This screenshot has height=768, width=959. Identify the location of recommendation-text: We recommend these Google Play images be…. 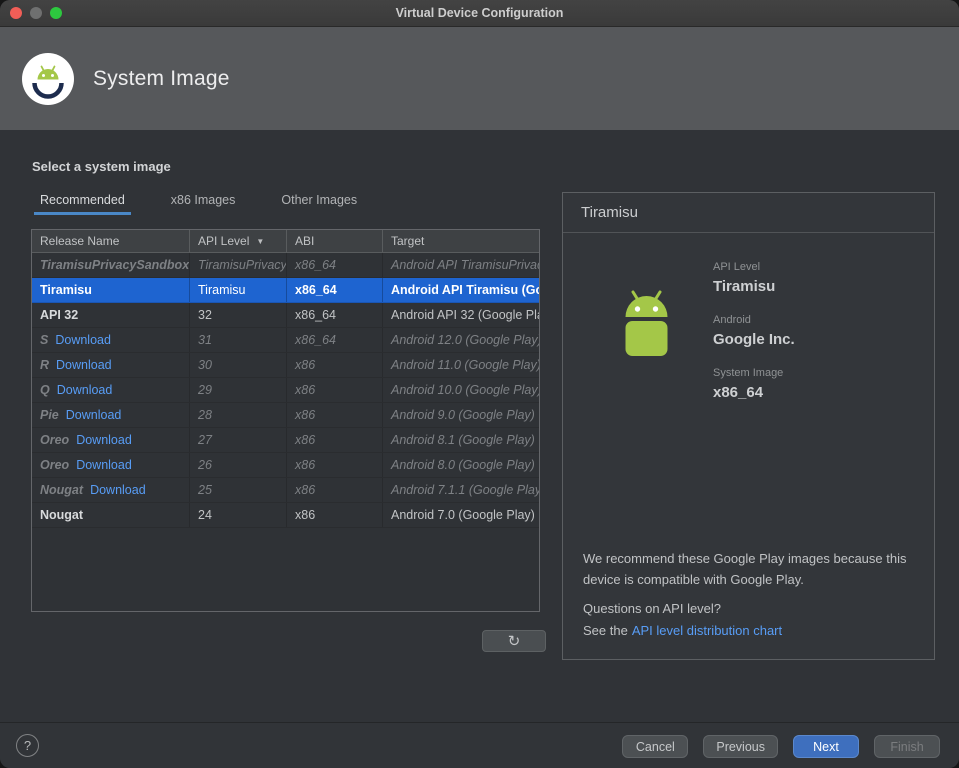
(745, 569).